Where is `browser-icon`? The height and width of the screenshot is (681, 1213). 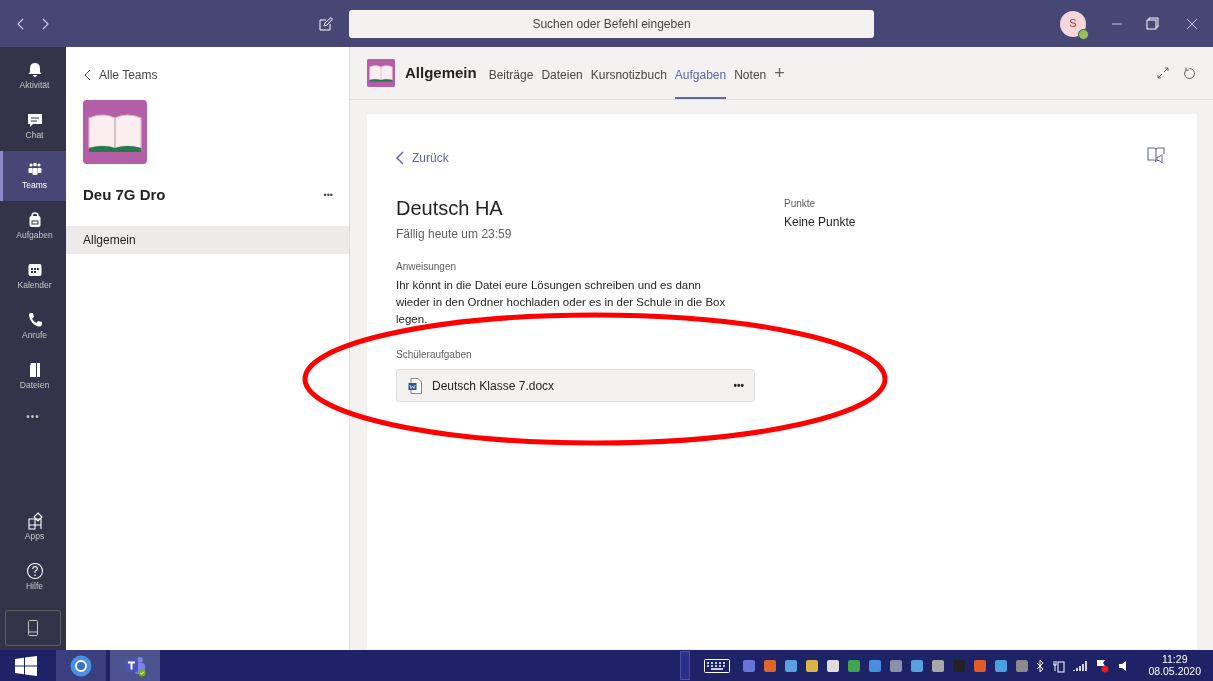
browser-icon is located at coordinates (81, 665).